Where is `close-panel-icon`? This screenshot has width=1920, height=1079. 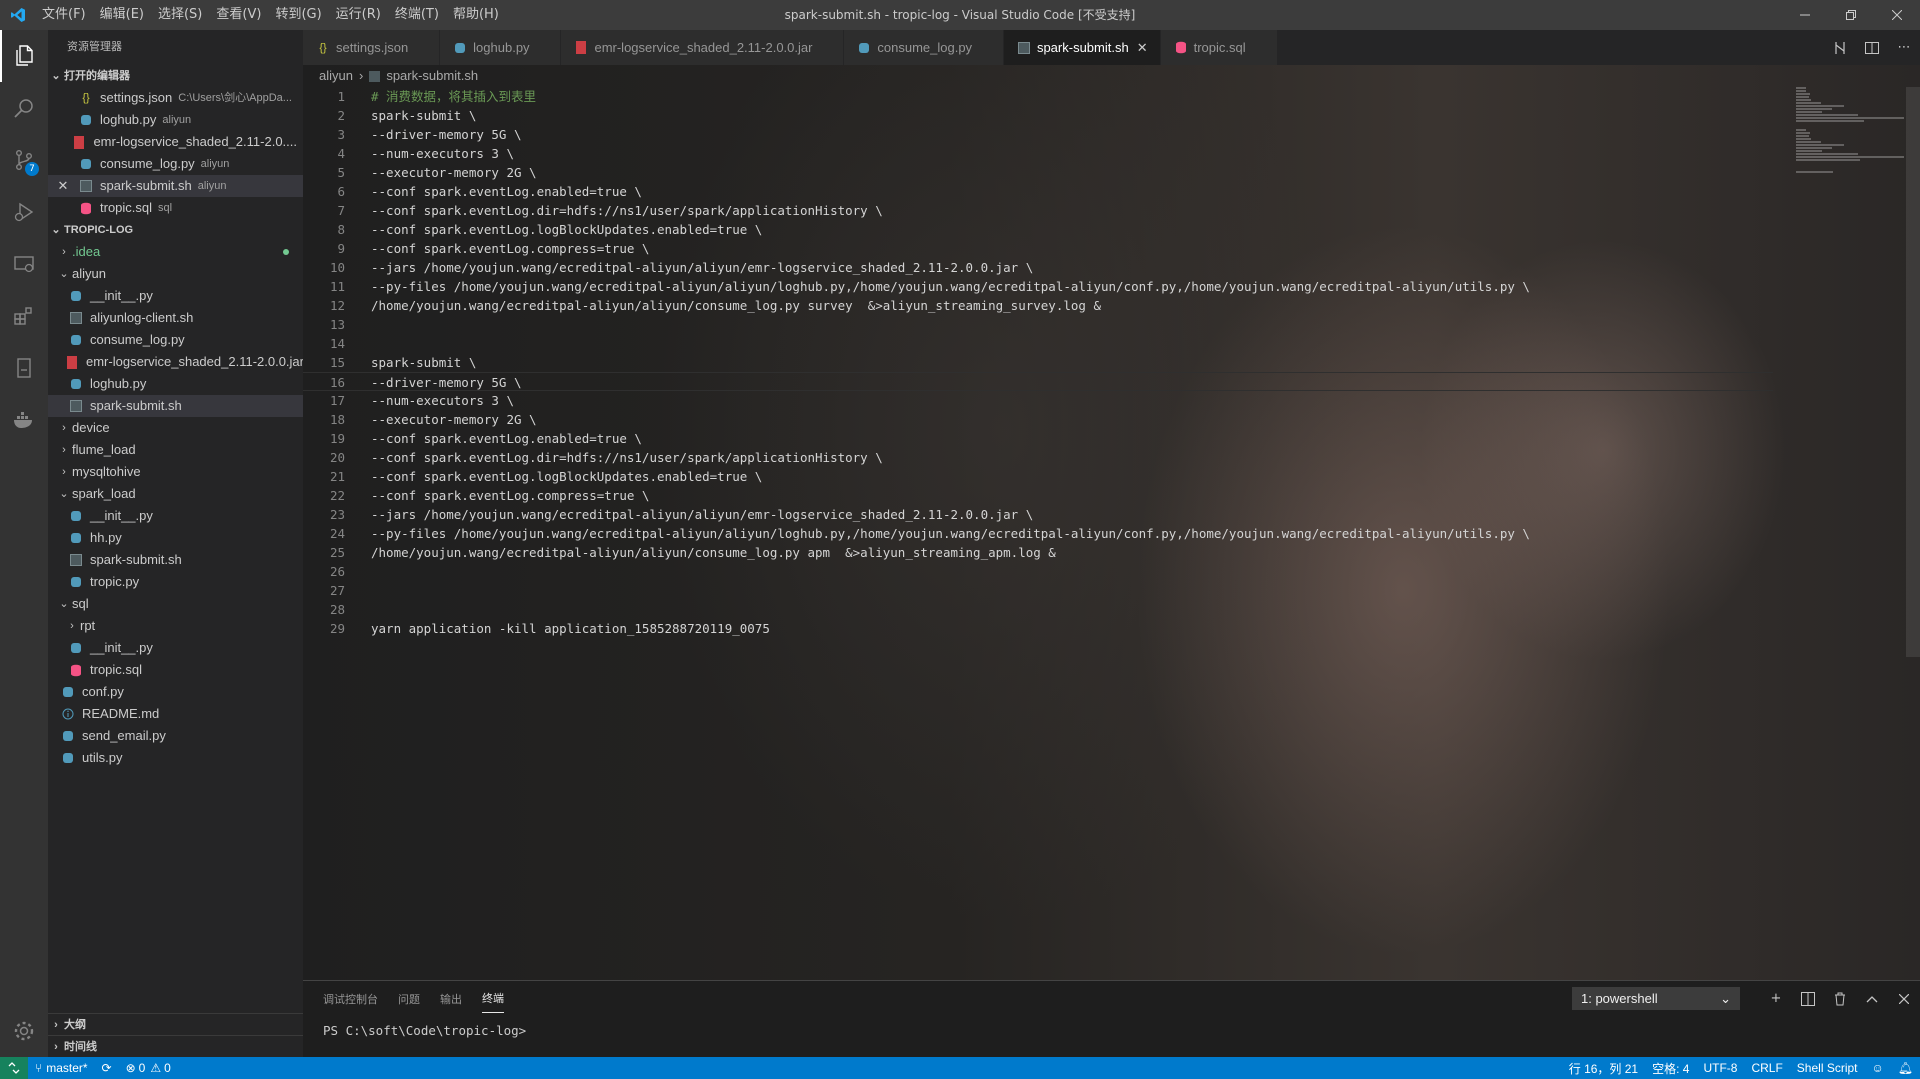
close-panel-icon is located at coordinates (1904, 998).